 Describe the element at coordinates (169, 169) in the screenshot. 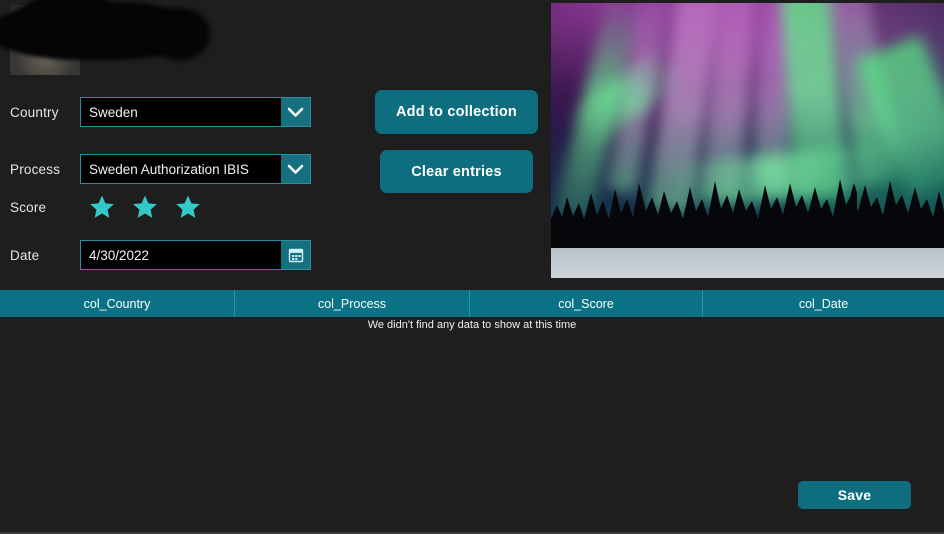

I see `process-value: Sweden Authorization IBIS` at that location.